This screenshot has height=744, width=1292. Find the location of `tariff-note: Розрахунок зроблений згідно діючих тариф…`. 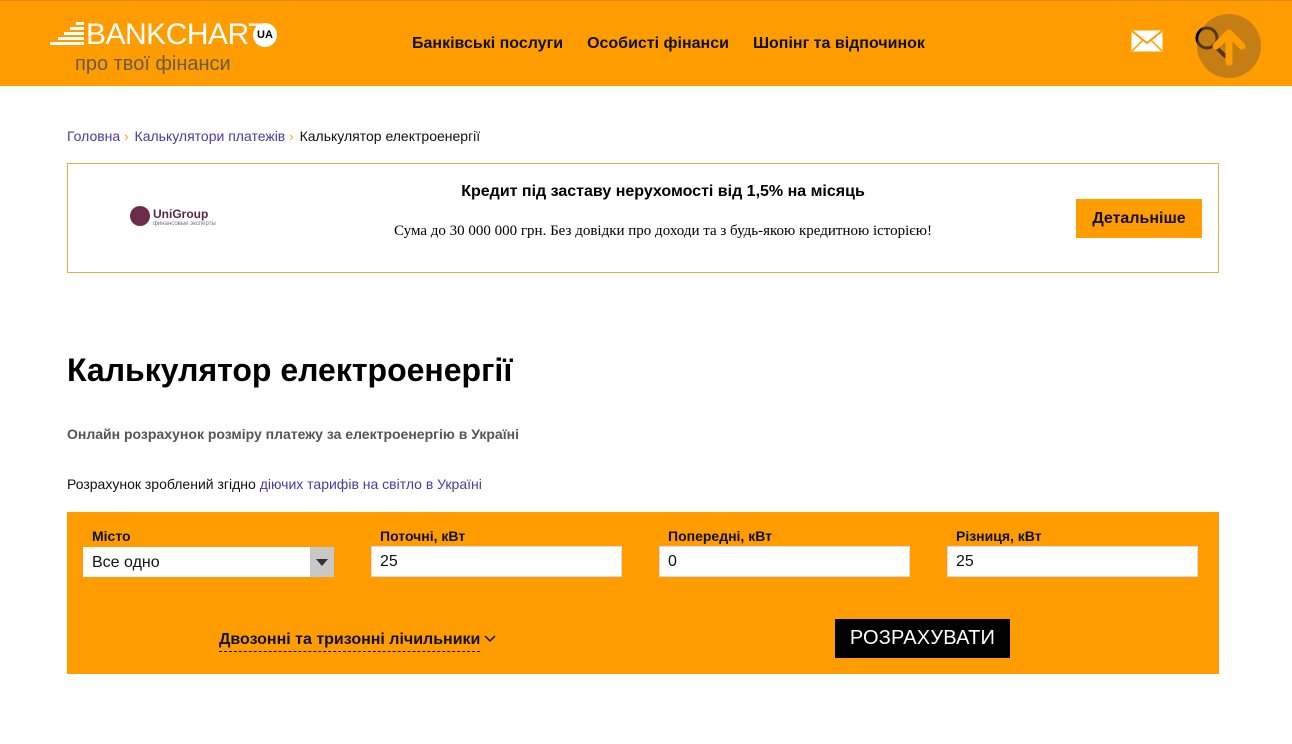

tariff-note: Розрахунок зроблений згідно діючих тариф… is located at coordinates (274, 484).